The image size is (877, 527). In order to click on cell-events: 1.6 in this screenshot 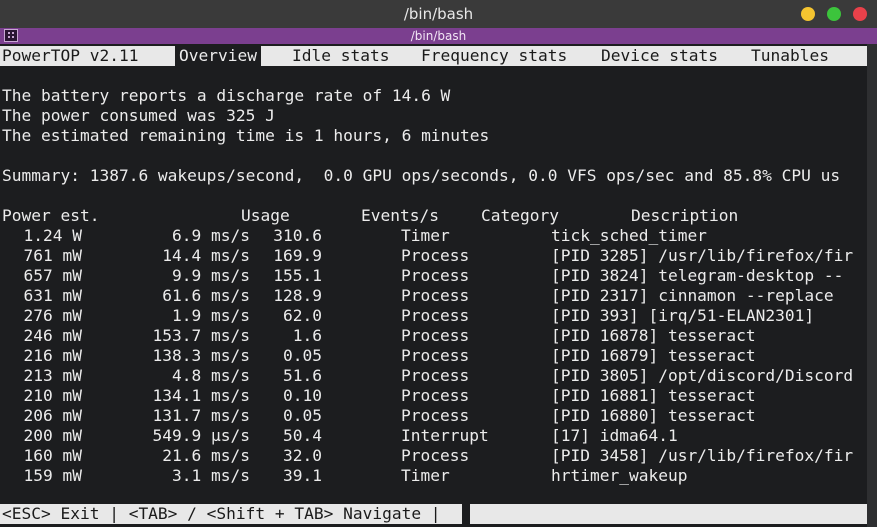, I will do `click(307, 335)`.